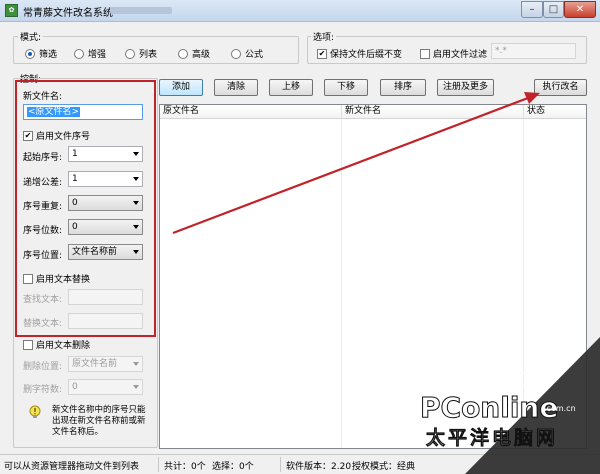 The height and width of the screenshot is (474, 600). What do you see at coordinates (105, 387) in the screenshot?
I see `delete-count-combo: 0` at bounding box center [105, 387].